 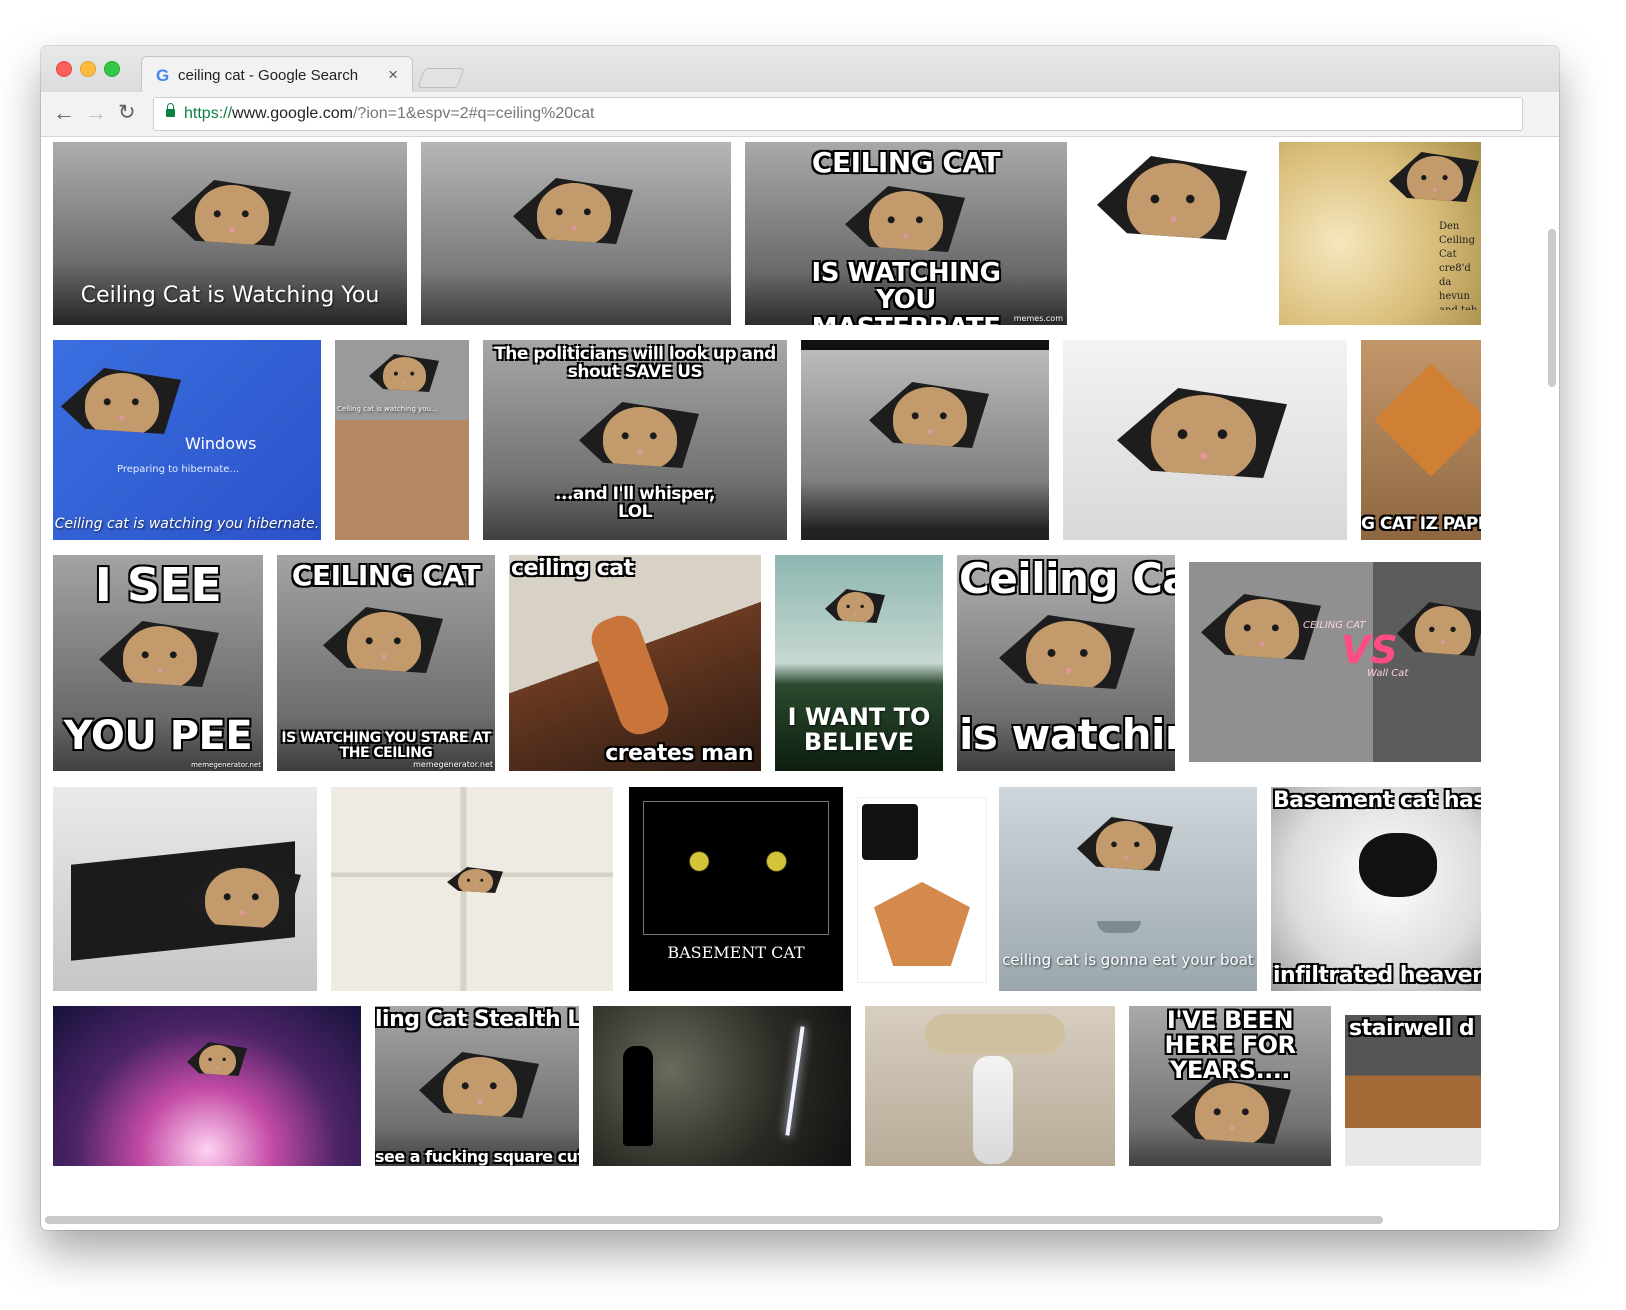 I want to click on image-result: Basement cat has infiltrated heaven, so click(x=1376, y=889).